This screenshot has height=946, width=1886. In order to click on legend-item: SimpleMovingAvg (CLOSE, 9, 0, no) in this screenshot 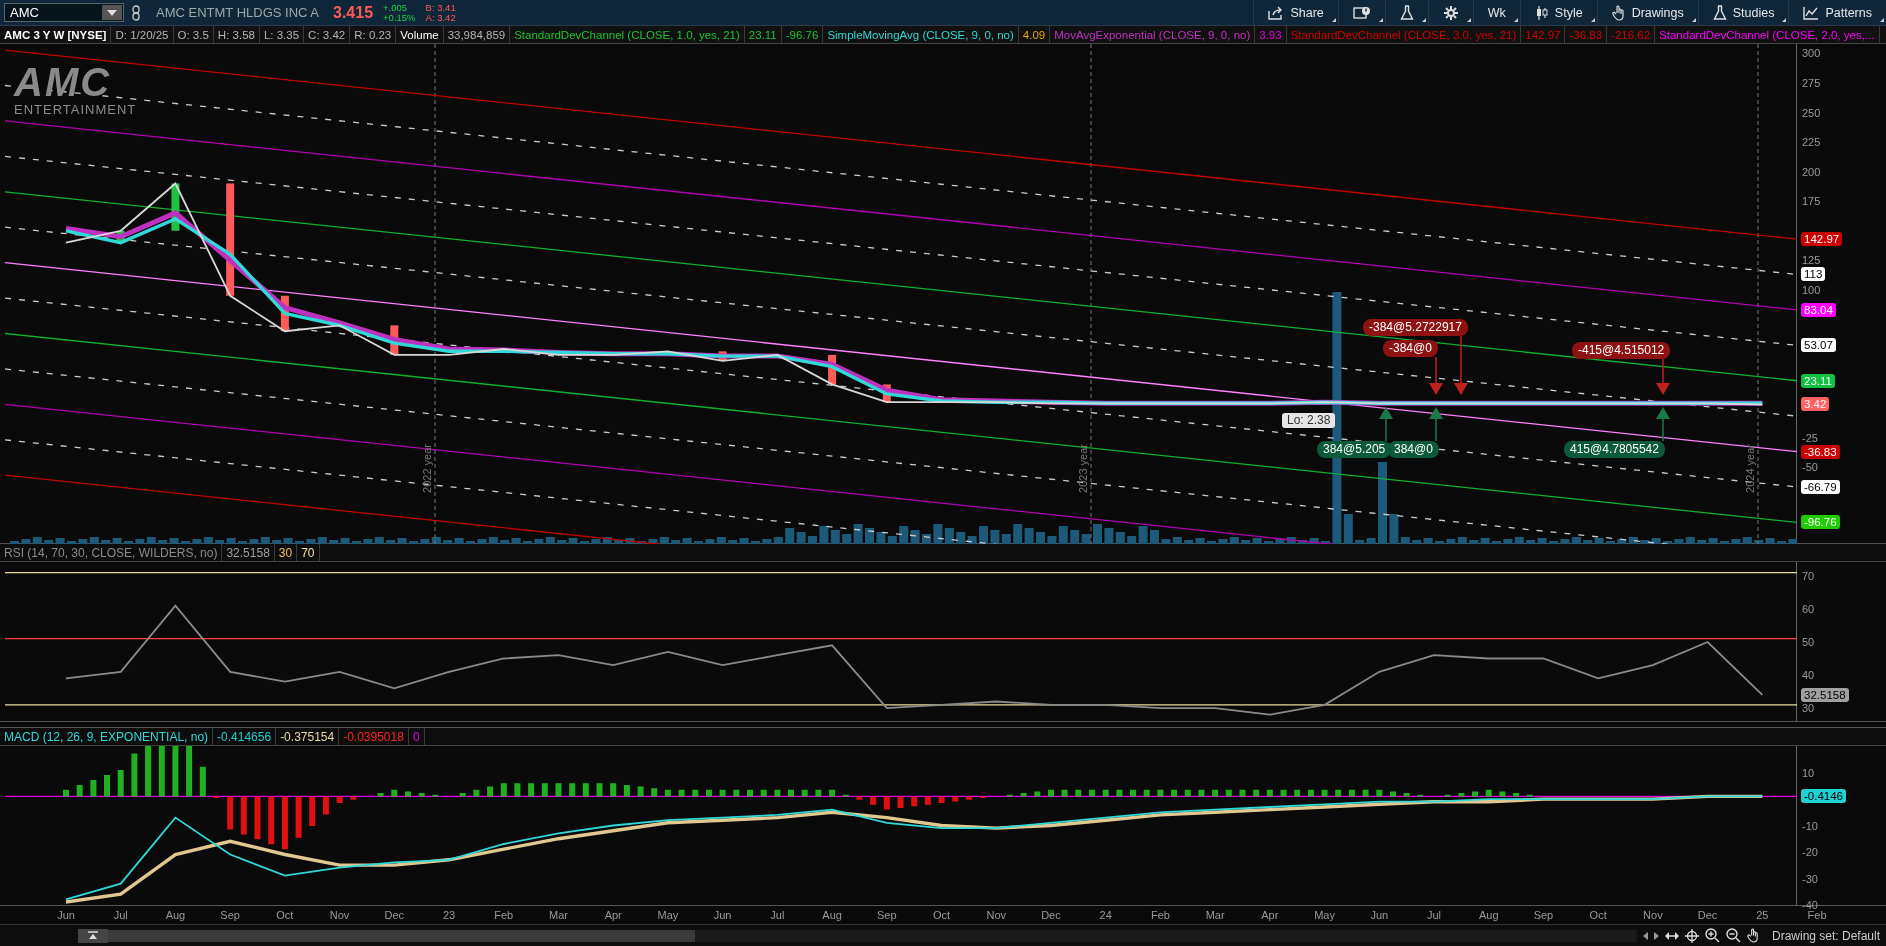, I will do `click(921, 34)`.